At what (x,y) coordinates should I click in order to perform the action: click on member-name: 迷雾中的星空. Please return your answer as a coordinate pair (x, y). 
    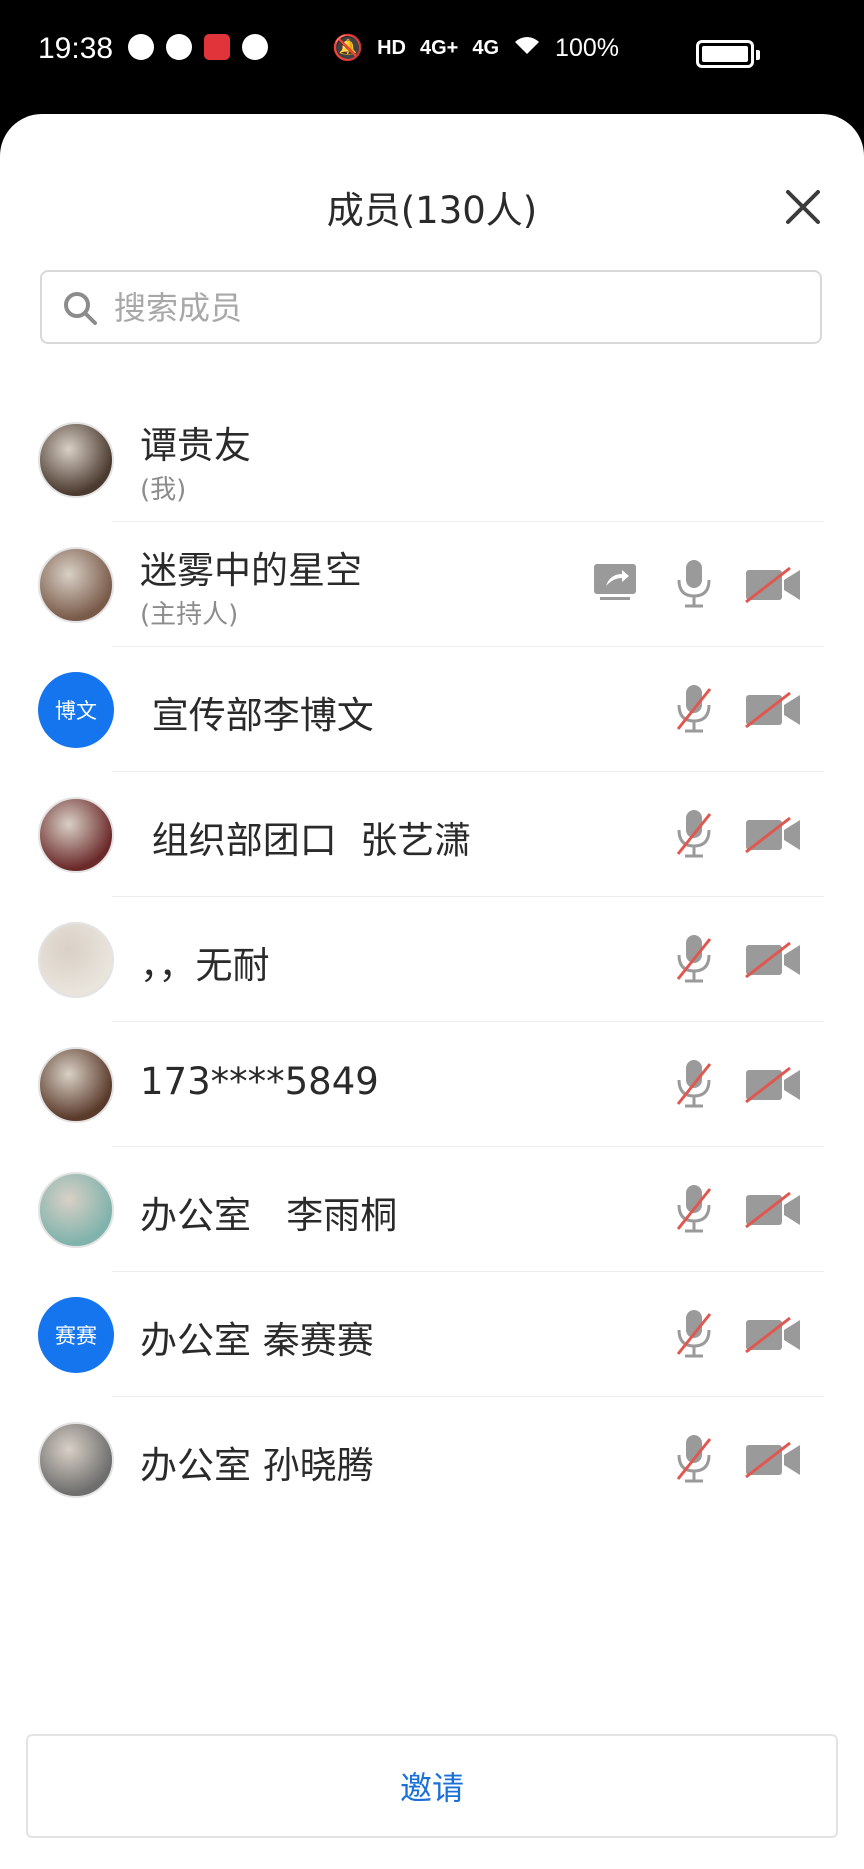
    Looking at the image, I should click on (251, 570).